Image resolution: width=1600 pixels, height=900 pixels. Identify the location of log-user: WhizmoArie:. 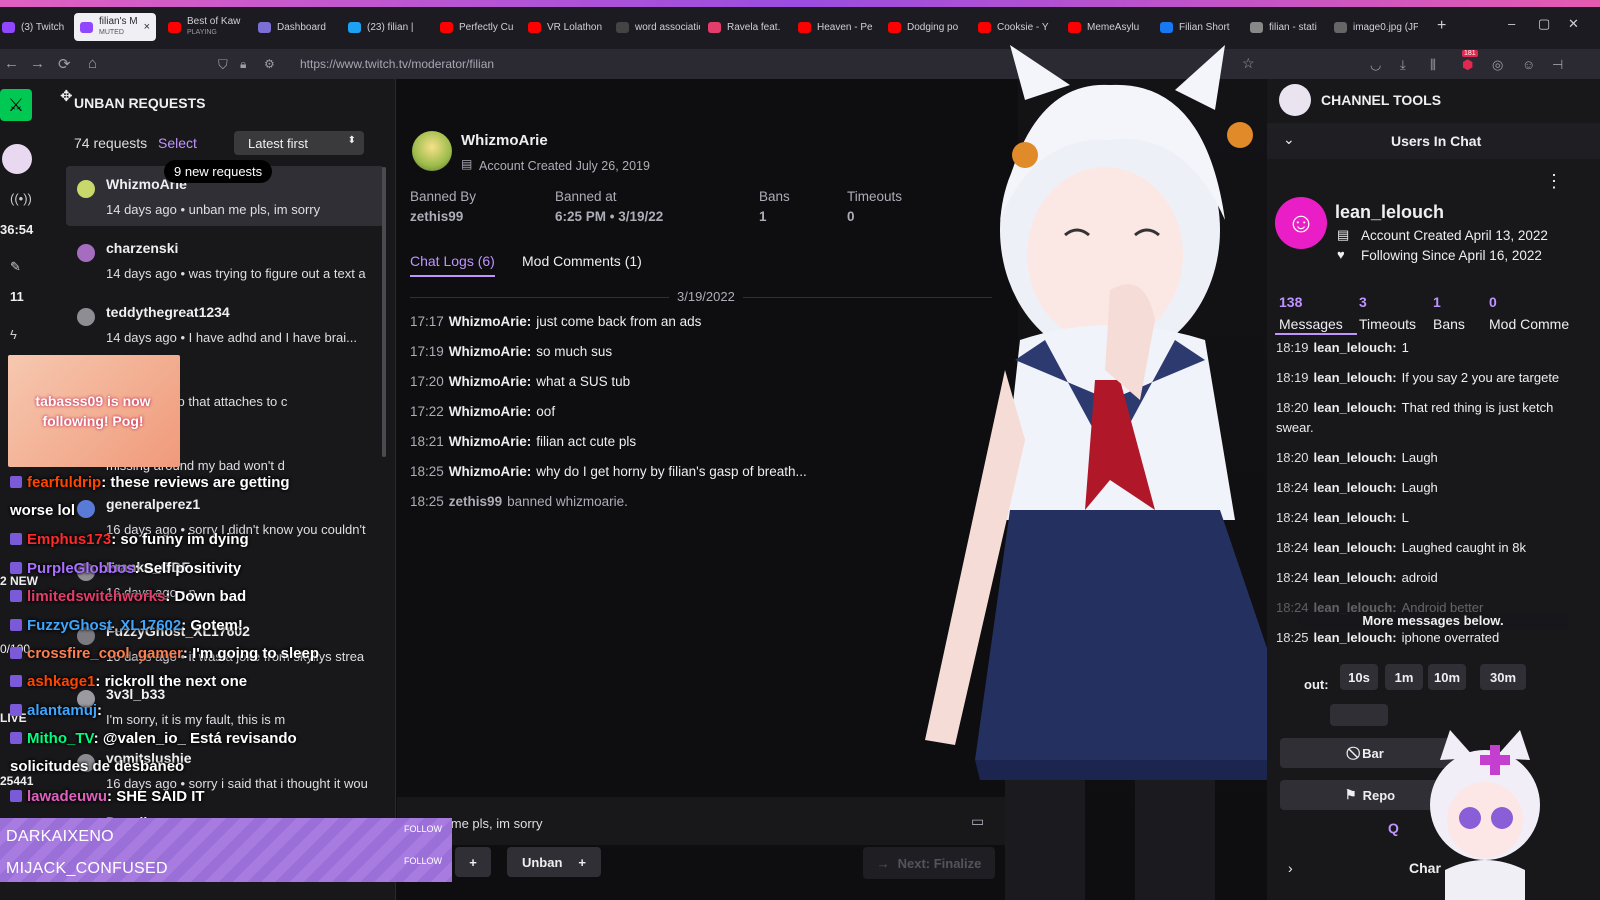
(490, 321).